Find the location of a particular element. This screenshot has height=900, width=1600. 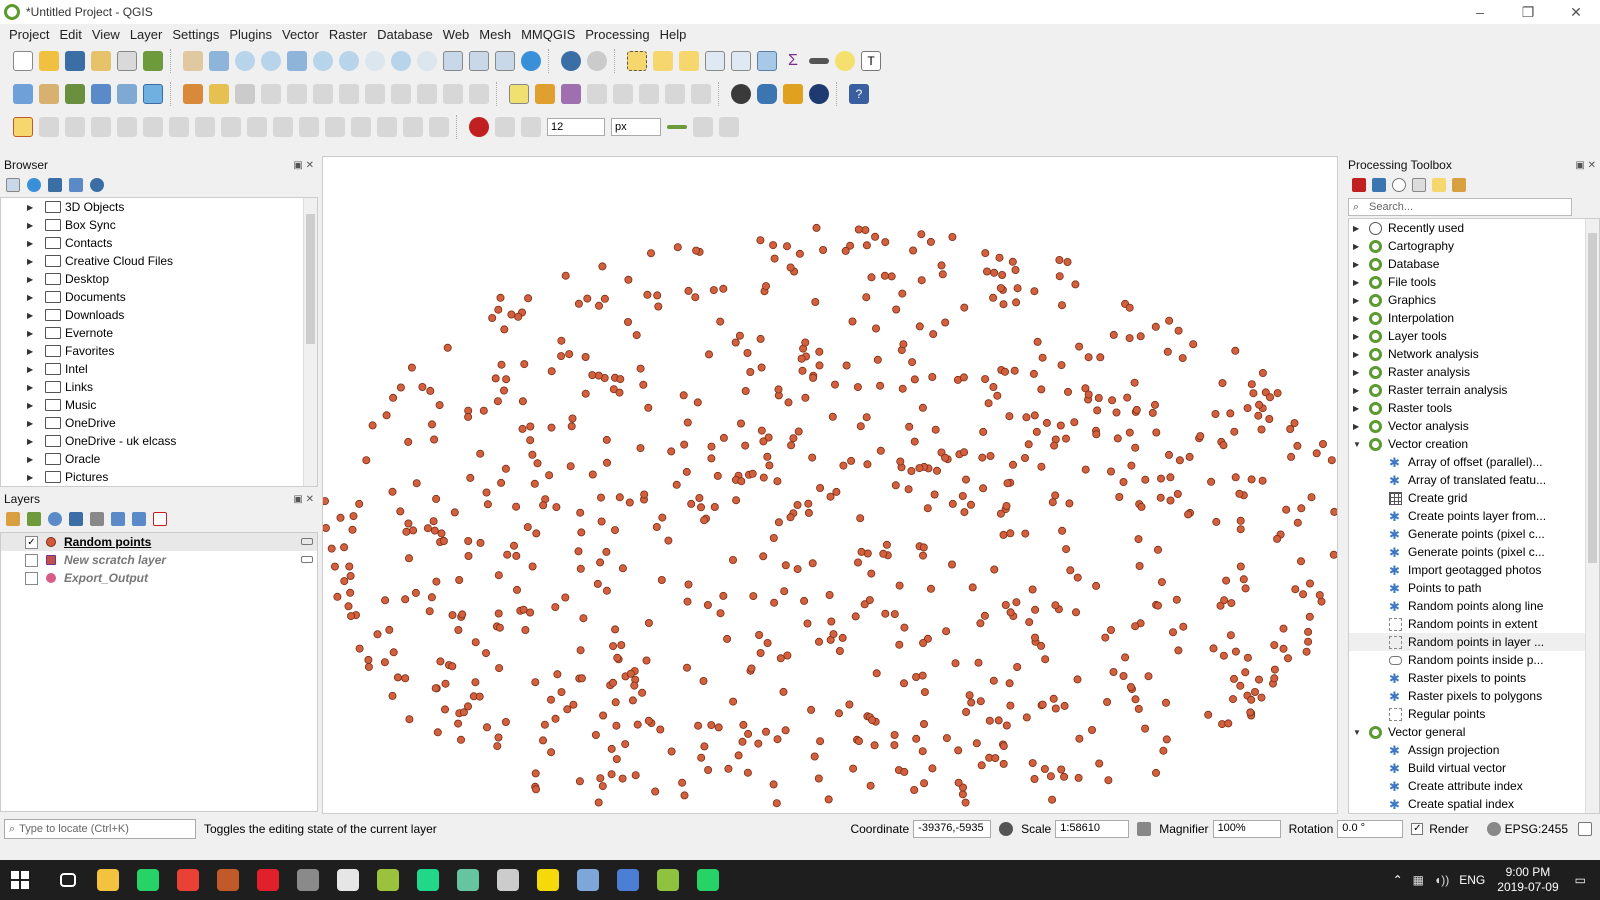

coordinate-field: -39376,-5935 is located at coordinates (952, 829).